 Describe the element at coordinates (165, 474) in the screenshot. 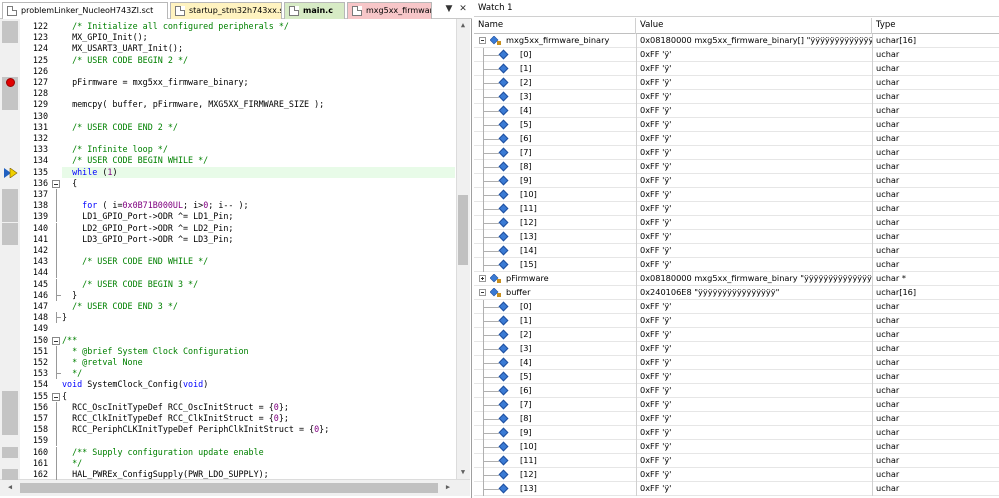

I see `code-line: HAL_PWREx_ConfigSupply(PWR_LDO_SUPPLY);` at that location.